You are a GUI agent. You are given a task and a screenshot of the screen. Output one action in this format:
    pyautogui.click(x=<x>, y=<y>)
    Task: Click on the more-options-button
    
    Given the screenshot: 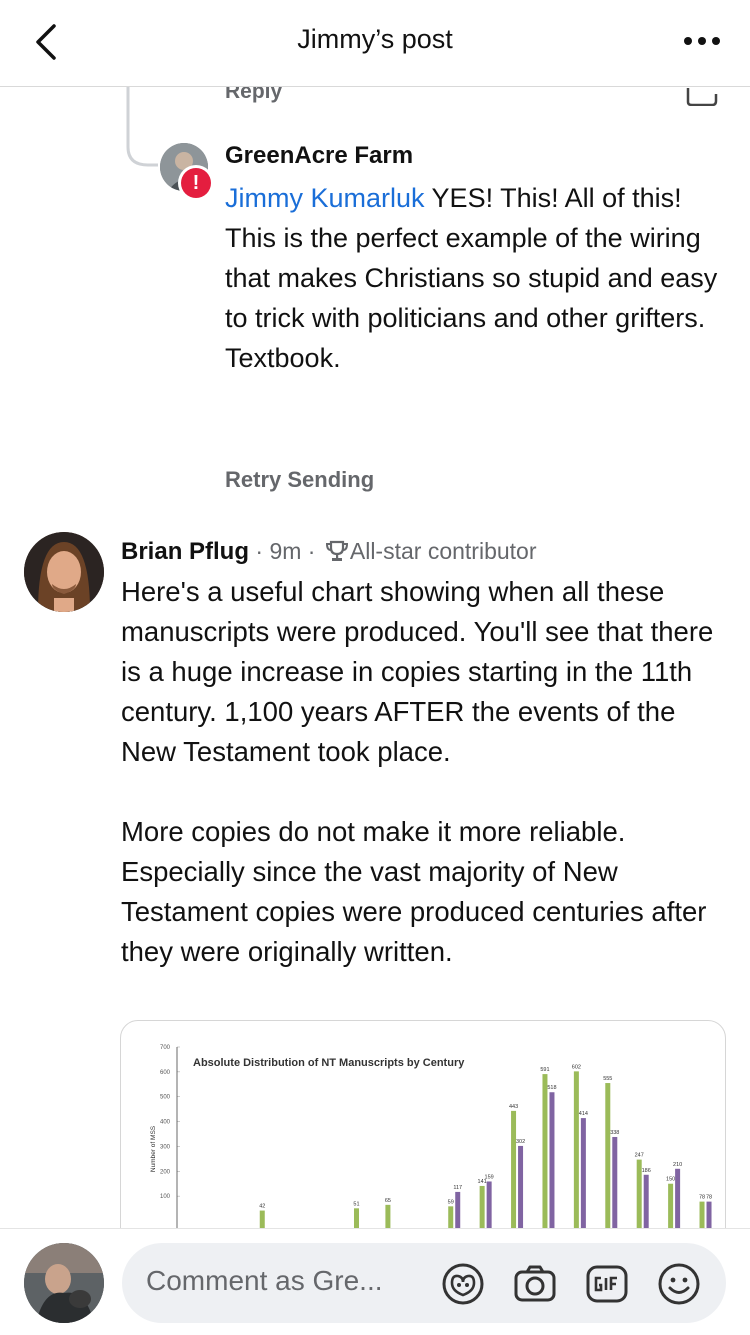 What is the action you would take?
    pyautogui.click(x=702, y=41)
    